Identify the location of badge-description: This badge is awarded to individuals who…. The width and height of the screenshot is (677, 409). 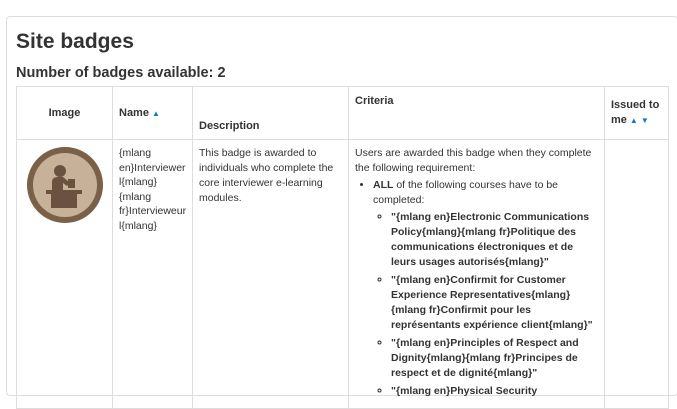
(266, 175).